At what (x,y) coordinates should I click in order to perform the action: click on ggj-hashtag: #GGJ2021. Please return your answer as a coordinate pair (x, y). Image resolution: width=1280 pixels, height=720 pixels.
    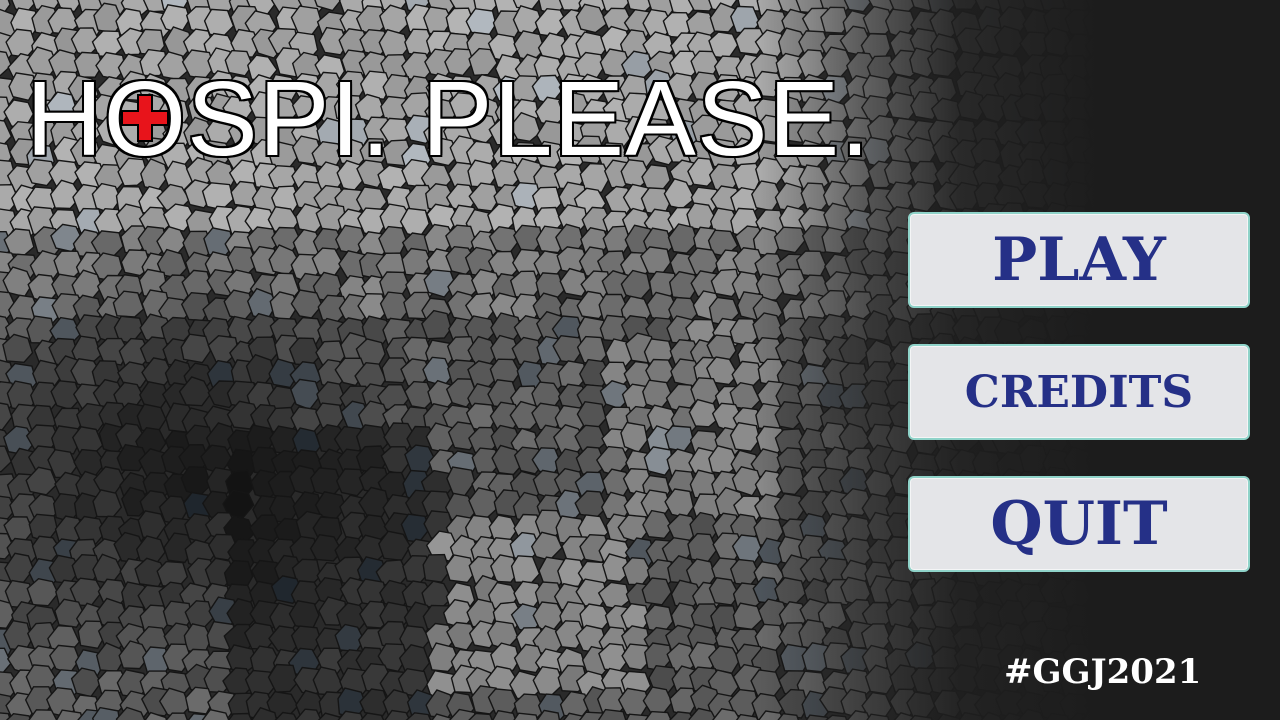
    Looking at the image, I should click on (1103, 672).